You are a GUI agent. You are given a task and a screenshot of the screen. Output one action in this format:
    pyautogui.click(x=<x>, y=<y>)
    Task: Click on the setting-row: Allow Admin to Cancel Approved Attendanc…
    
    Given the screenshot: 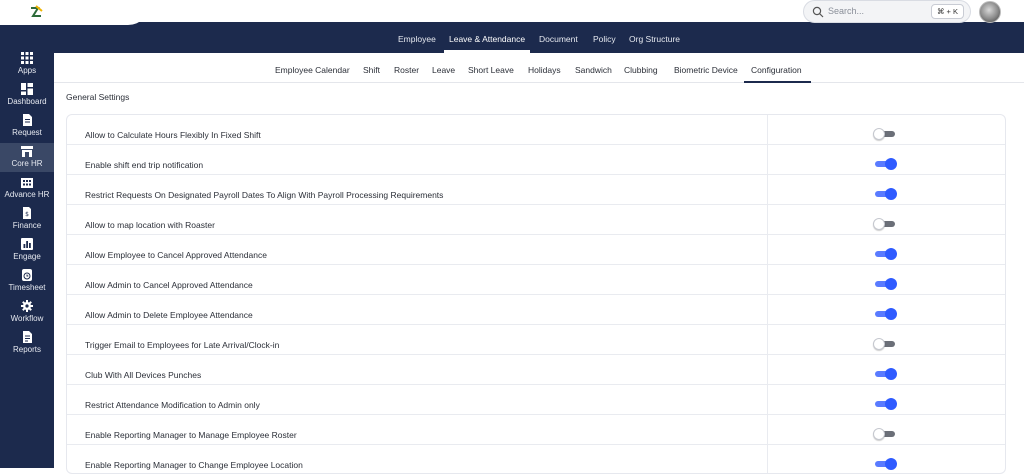 What is the action you would take?
    pyautogui.click(x=536, y=280)
    